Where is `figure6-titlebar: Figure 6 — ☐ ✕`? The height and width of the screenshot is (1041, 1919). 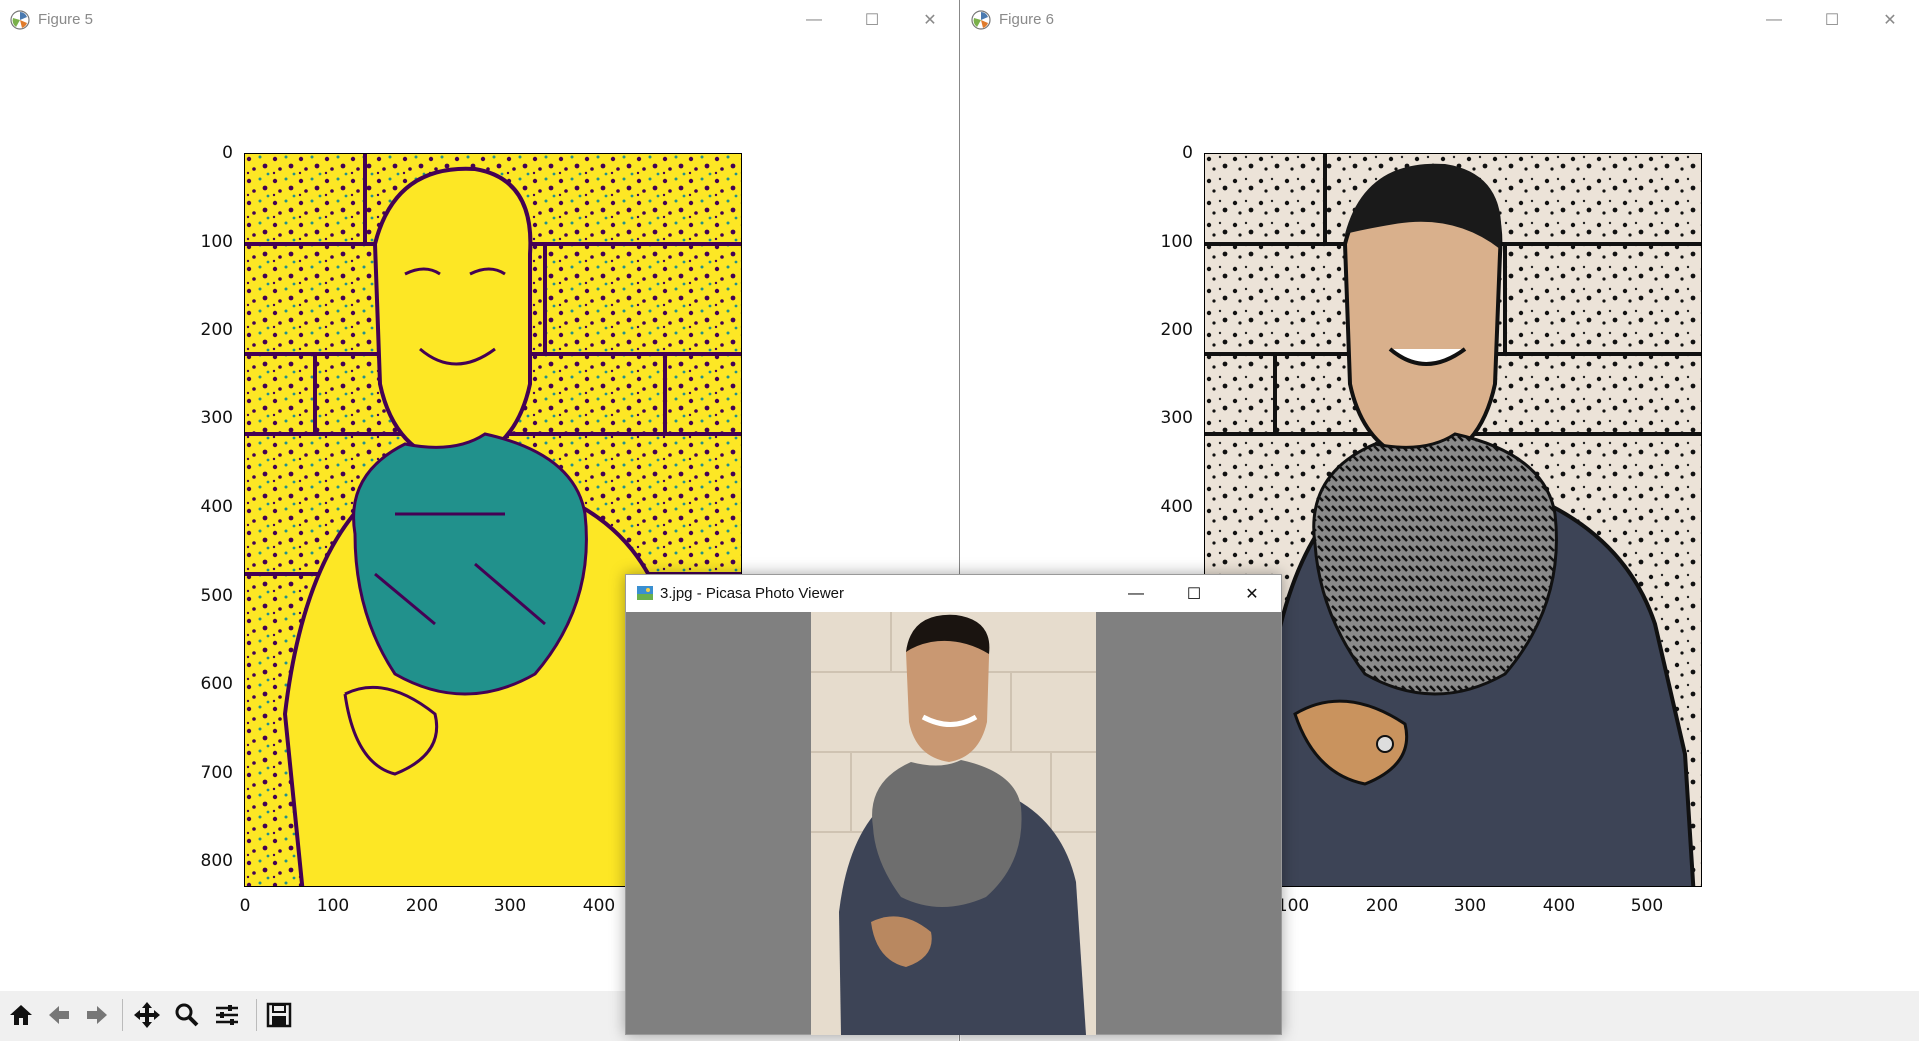
figure6-titlebar: Figure 6 — ☐ ✕ is located at coordinates (1440, 20).